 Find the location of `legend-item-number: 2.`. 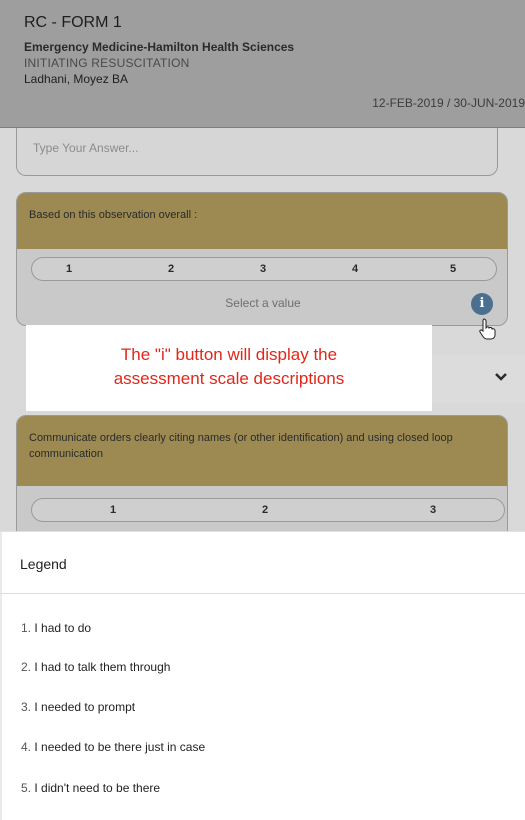

legend-item-number: 2. is located at coordinates (26, 667).